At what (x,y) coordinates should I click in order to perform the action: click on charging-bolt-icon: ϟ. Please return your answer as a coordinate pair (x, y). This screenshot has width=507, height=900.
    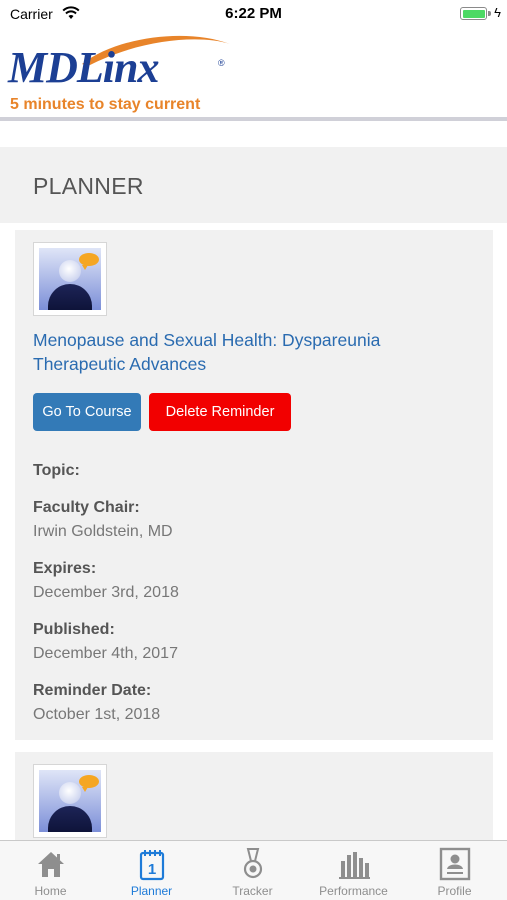
    Looking at the image, I should click on (497, 12).